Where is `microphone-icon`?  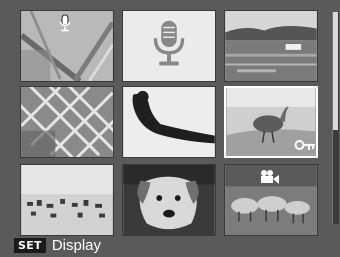
microphone-icon is located at coordinates (169, 46).